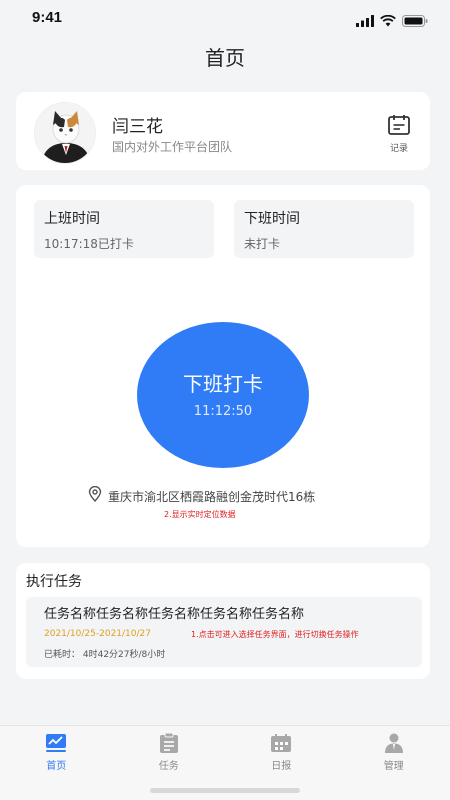 This screenshot has width=450, height=800. What do you see at coordinates (394, 743) in the screenshot?
I see `manager-icon` at bounding box center [394, 743].